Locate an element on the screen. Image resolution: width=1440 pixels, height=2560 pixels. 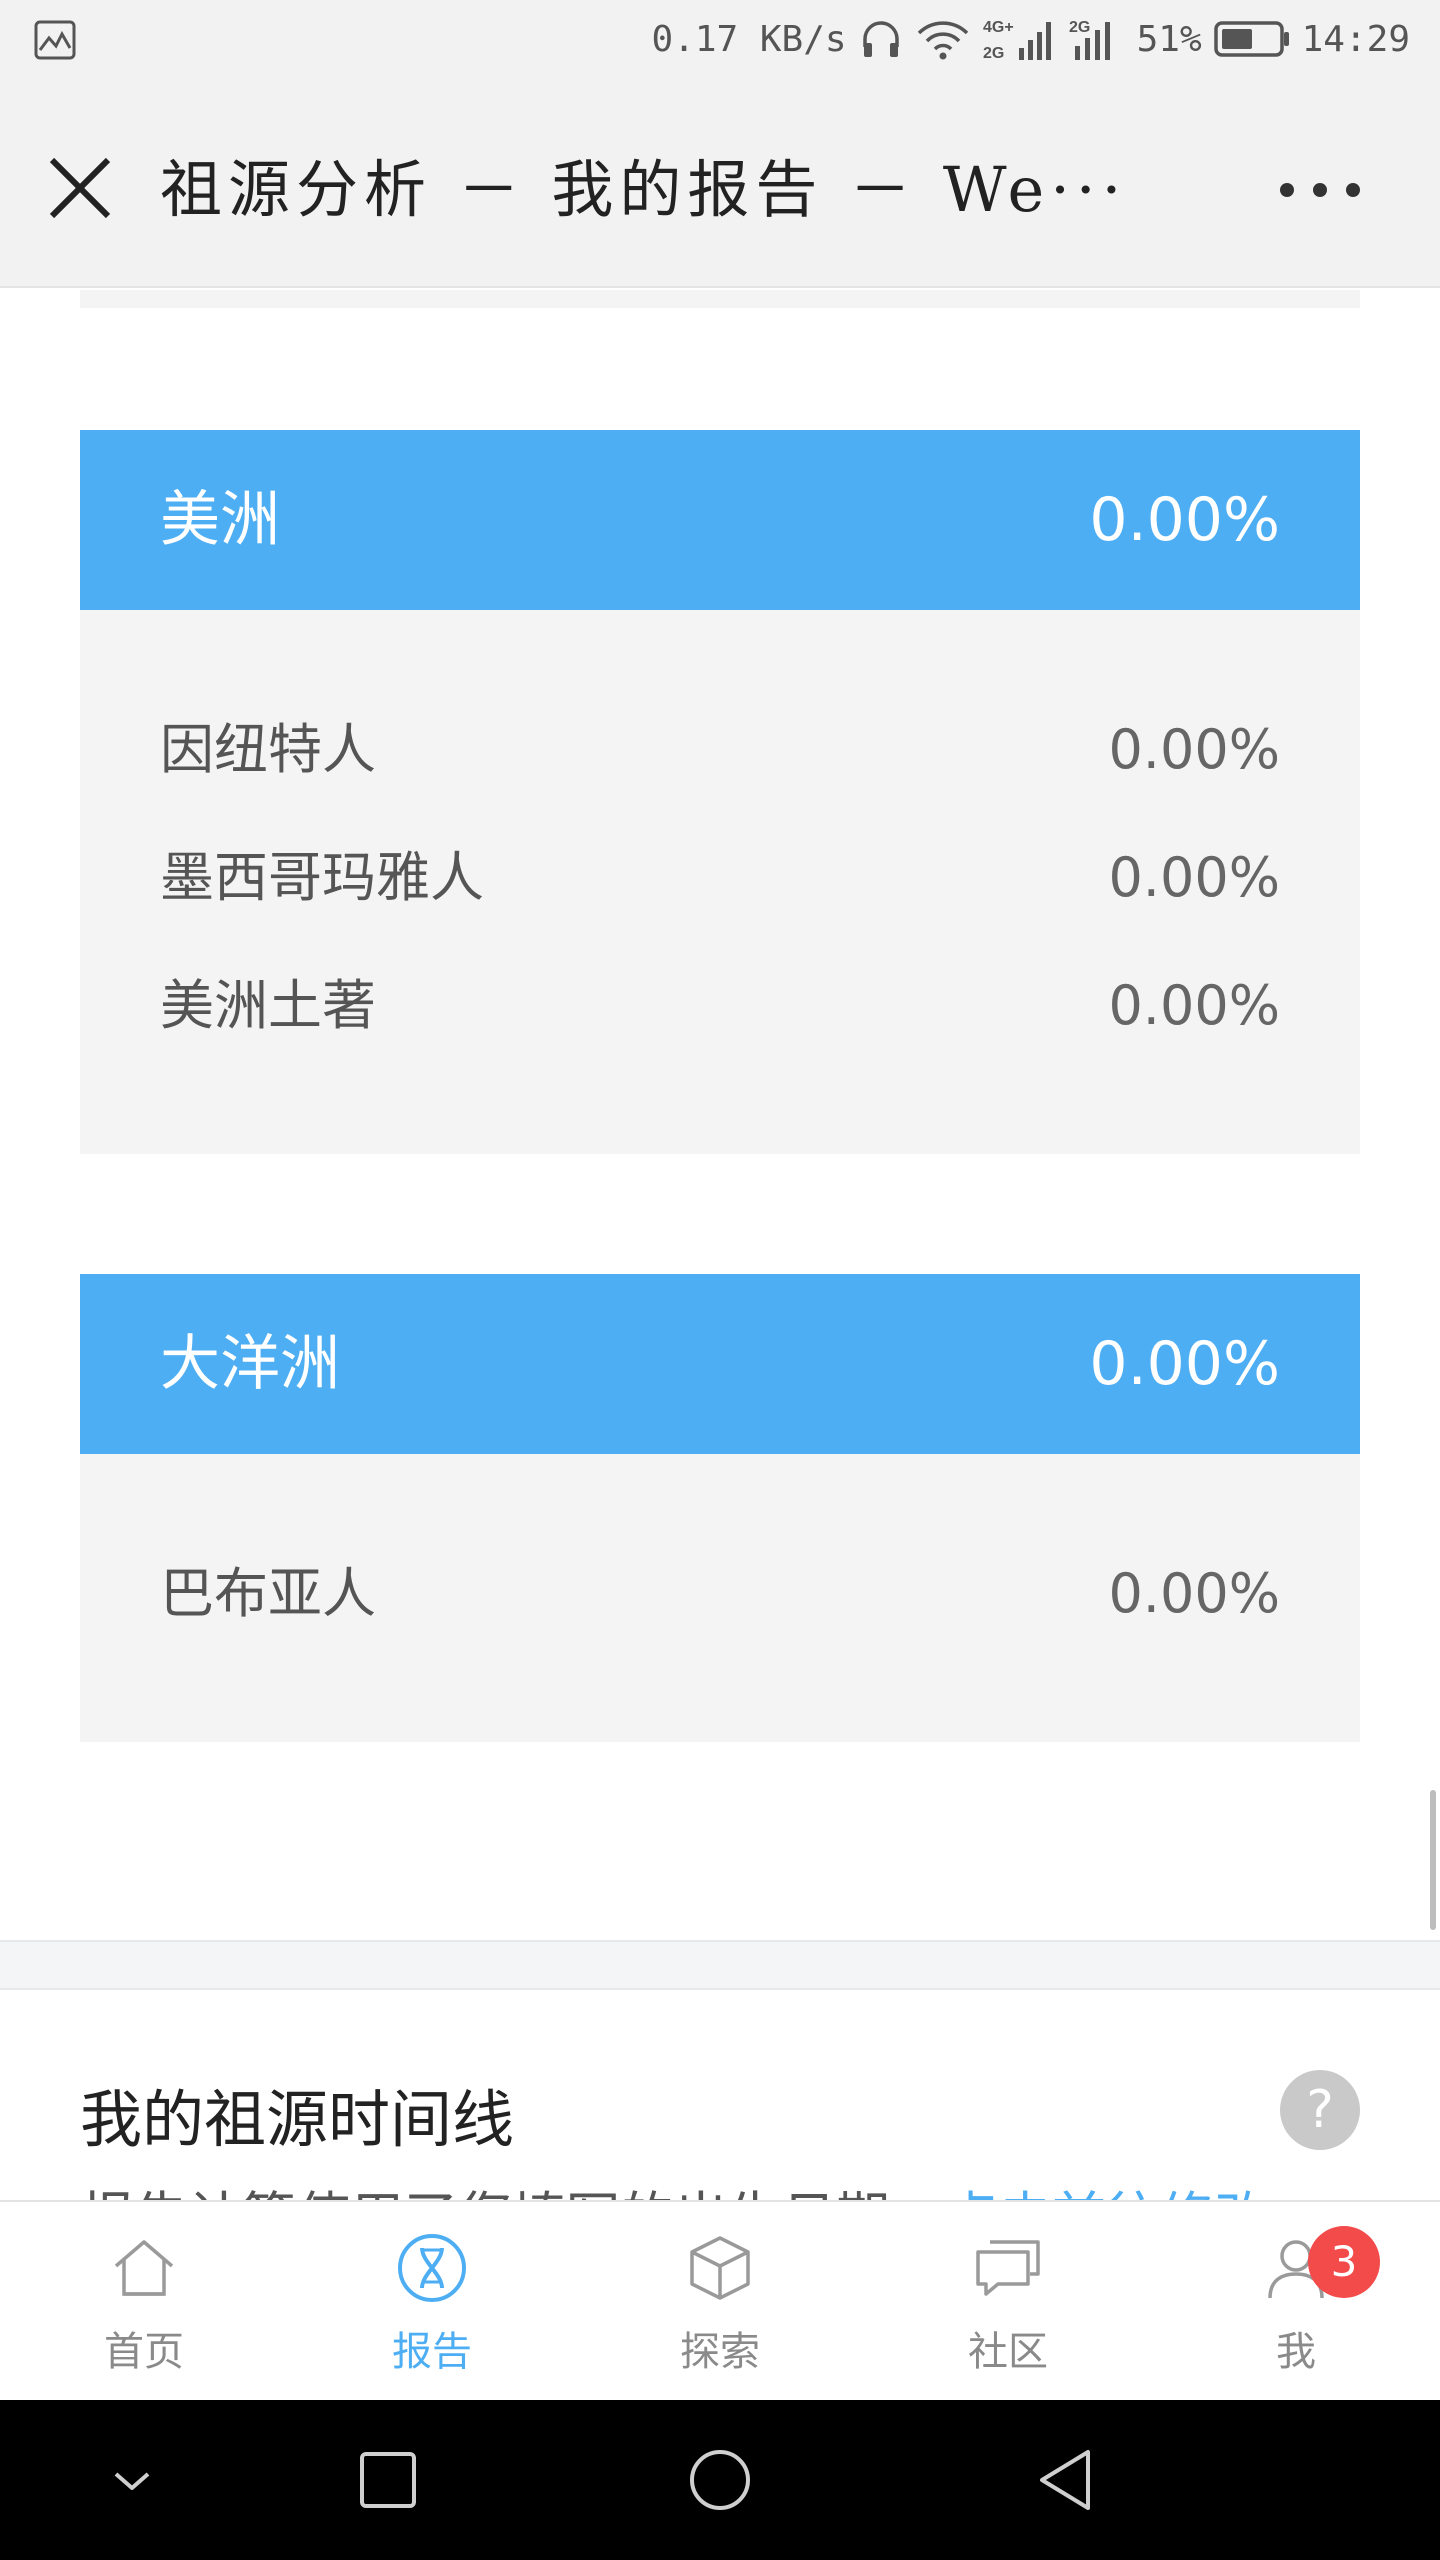
tab-home: 首页 is located at coordinates (144, 2302).